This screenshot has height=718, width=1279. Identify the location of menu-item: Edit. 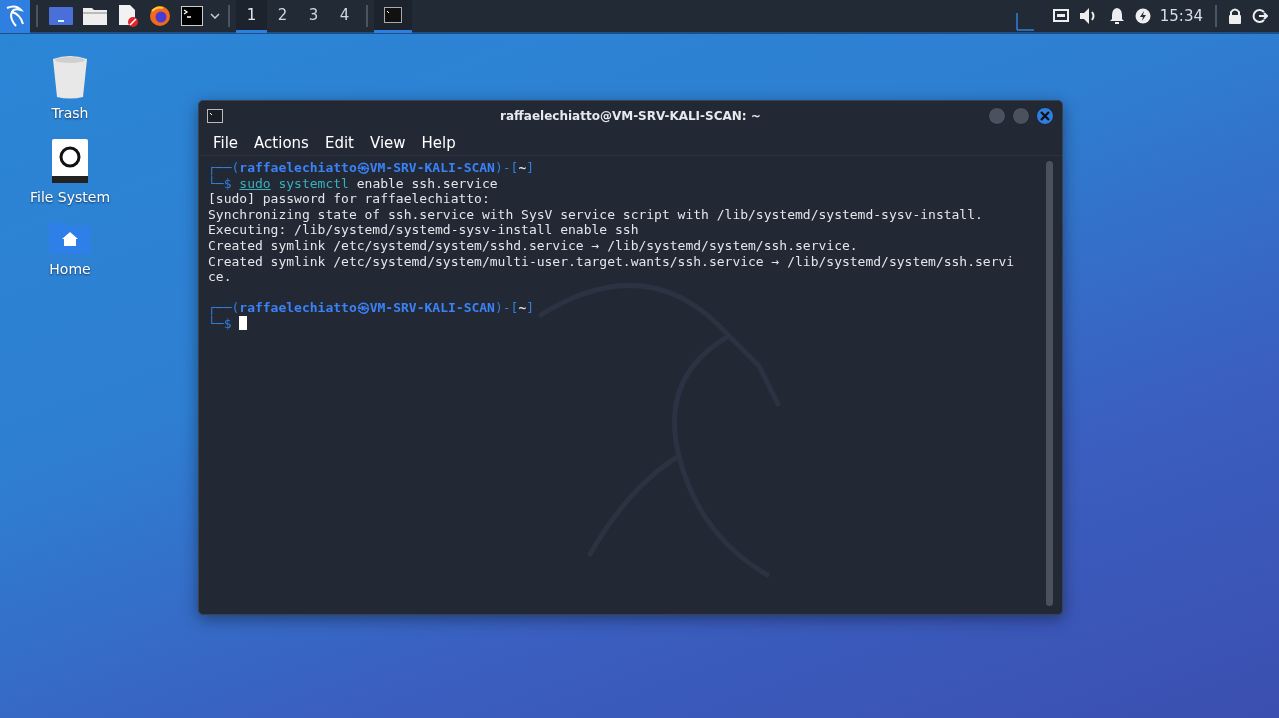
(339, 143).